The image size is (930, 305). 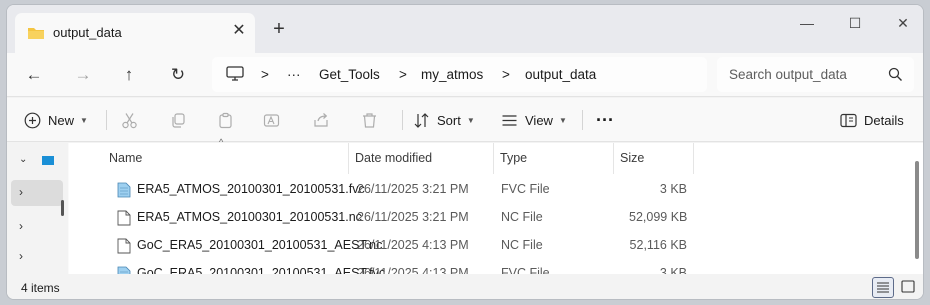 I want to click on file-size: 52,099 KB, so click(x=658, y=217).